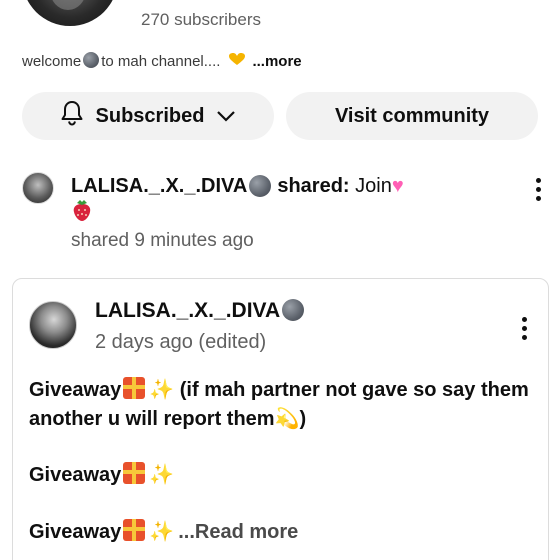 The height and width of the screenshot is (560, 560). What do you see at coordinates (52, 61) in the screenshot?
I see `description-text: welcome` at bounding box center [52, 61].